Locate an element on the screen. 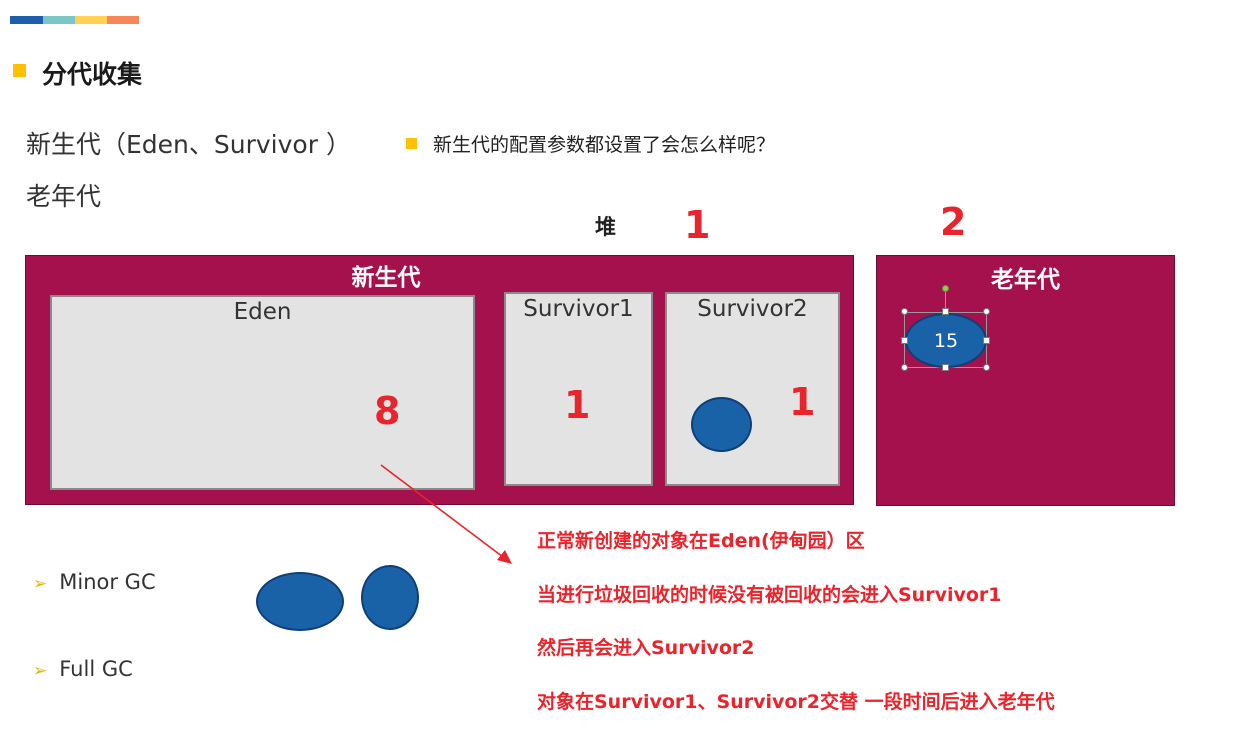  note-line-4: 对象在Survivor1、Survivor2交替 一段时间后进入老年代 is located at coordinates (796, 702).